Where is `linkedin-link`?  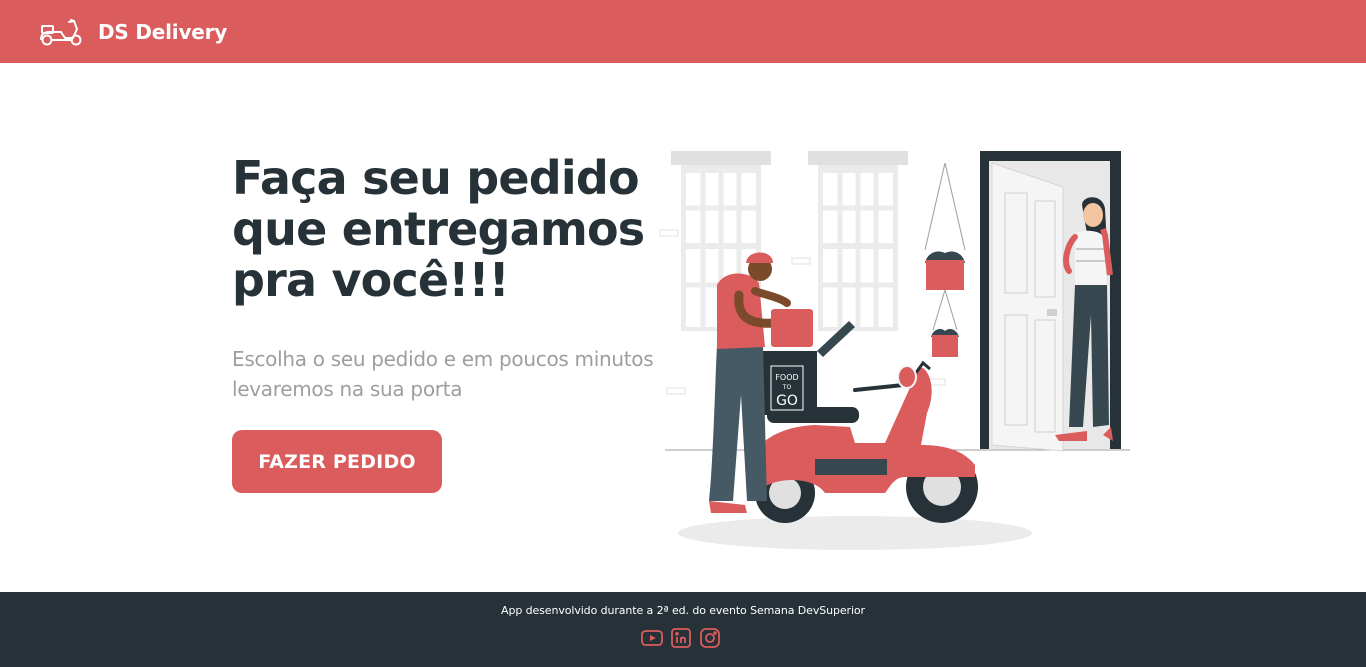 linkedin-link is located at coordinates (681, 638).